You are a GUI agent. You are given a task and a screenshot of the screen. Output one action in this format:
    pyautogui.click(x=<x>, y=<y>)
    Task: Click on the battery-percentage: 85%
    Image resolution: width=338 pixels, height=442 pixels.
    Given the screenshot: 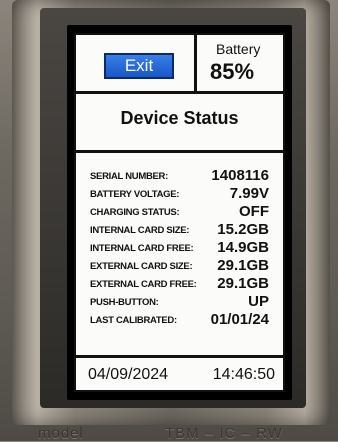 What is the action you would take?
    pyautogui.click(x=232, y=71)
    